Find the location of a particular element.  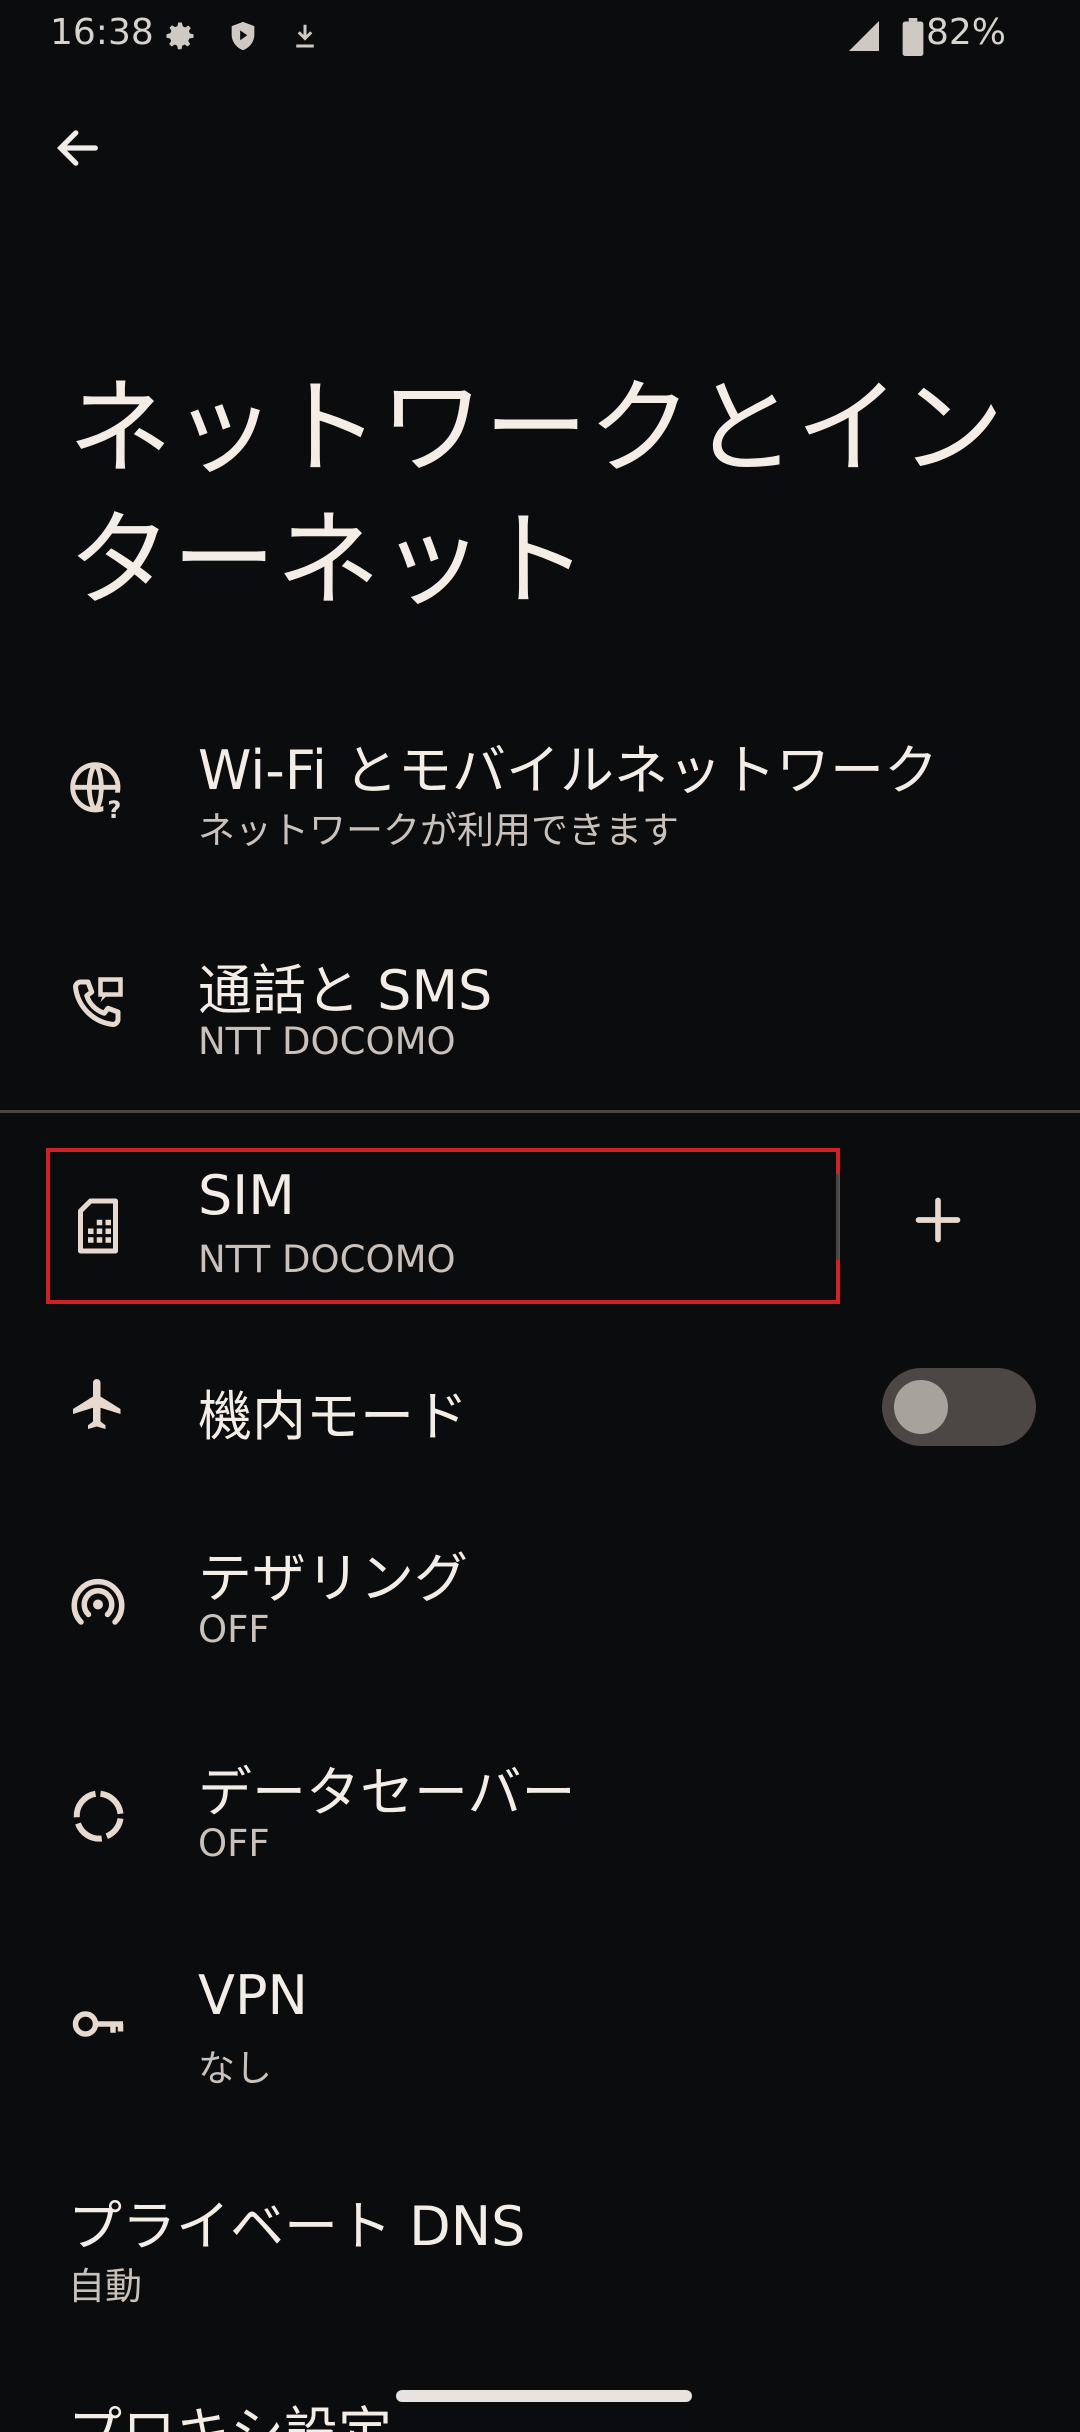

calls-sms-item: 通話と SMS NTT DOCOMO is located at coordinates (540, 1010).